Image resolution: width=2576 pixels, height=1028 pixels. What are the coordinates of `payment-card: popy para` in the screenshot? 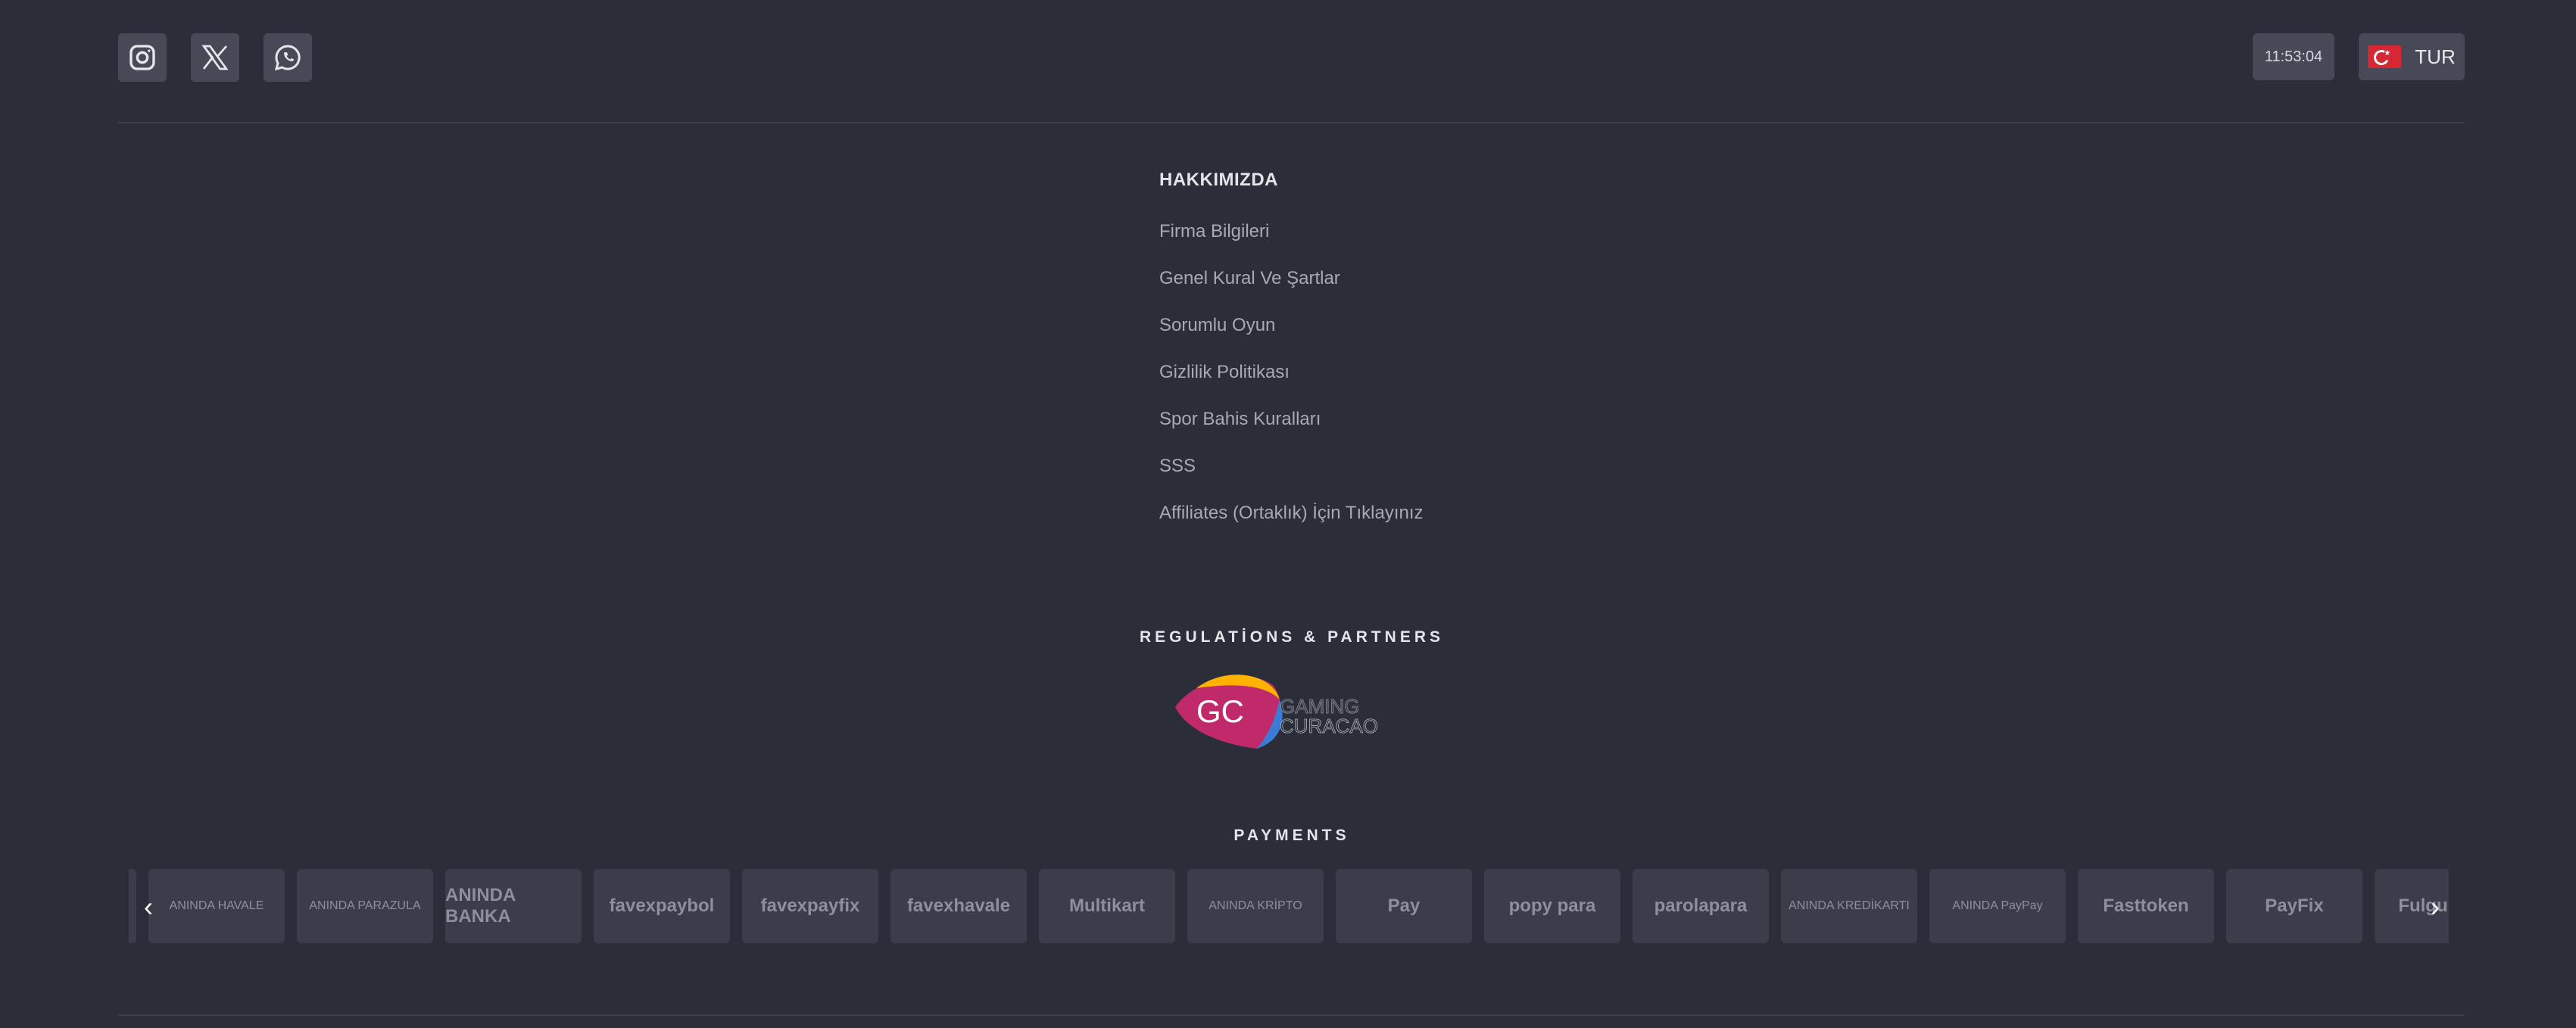 It's located at (1552, 906).